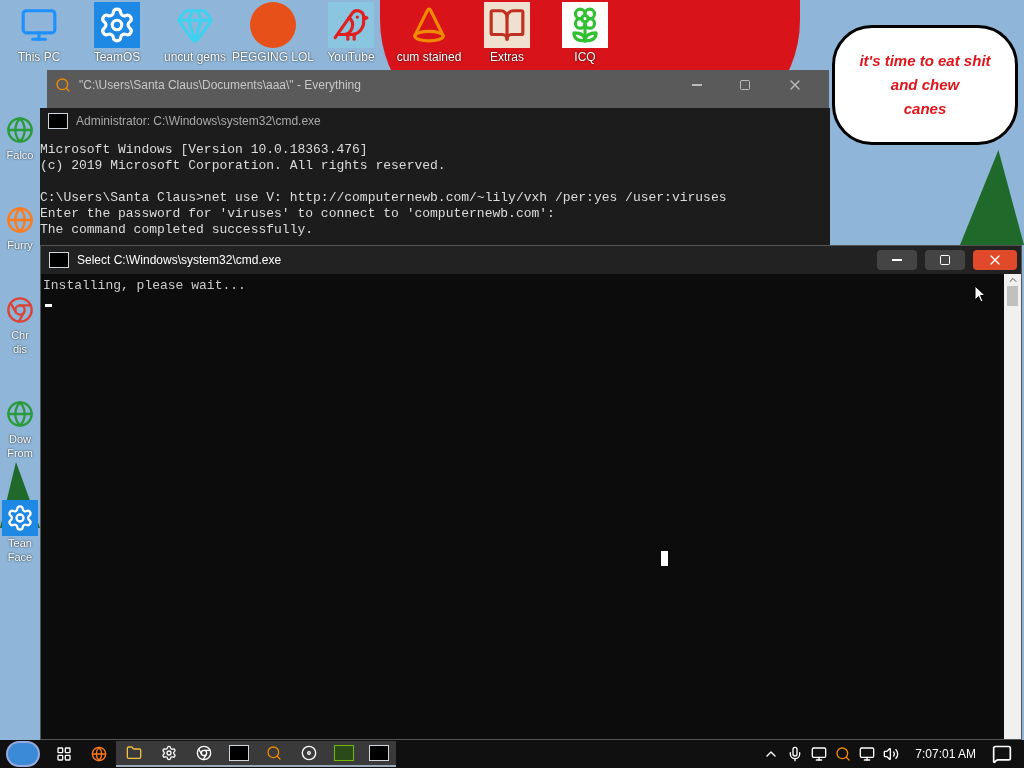 The height and width of the screenshot is (768, 1024). Describe the element at coordinates (63, 754) in the screenshot. I see `taskview-icon` at that location.